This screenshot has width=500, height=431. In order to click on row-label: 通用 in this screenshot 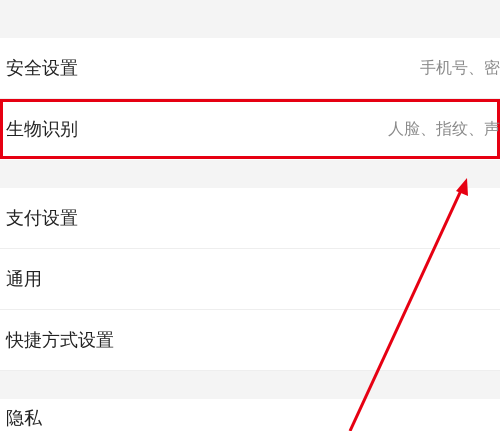, I will do `click(24, 280)`.